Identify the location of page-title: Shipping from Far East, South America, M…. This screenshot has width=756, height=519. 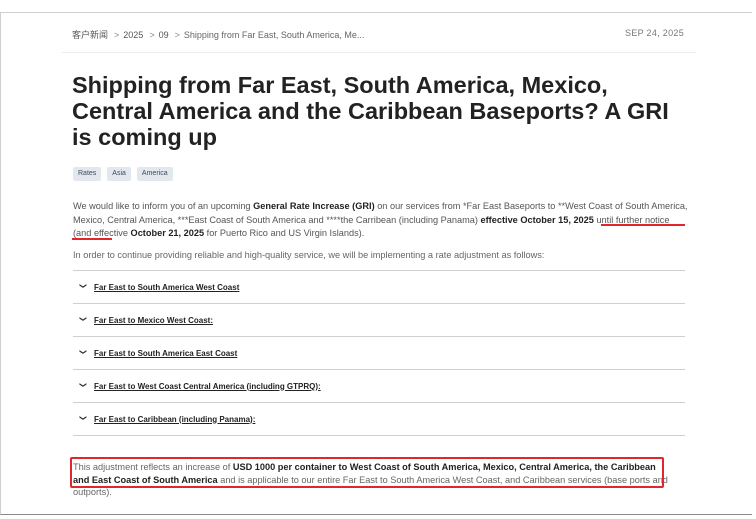
(370, 111).